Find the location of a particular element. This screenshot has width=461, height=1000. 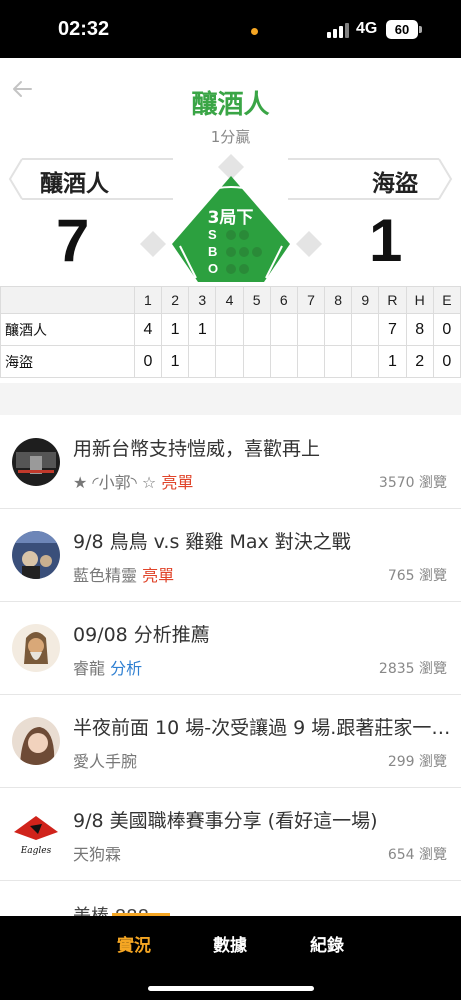

article-meta: ★ ◜小郭◝ ☆ 亮單 is located at coordinates (133, 481).